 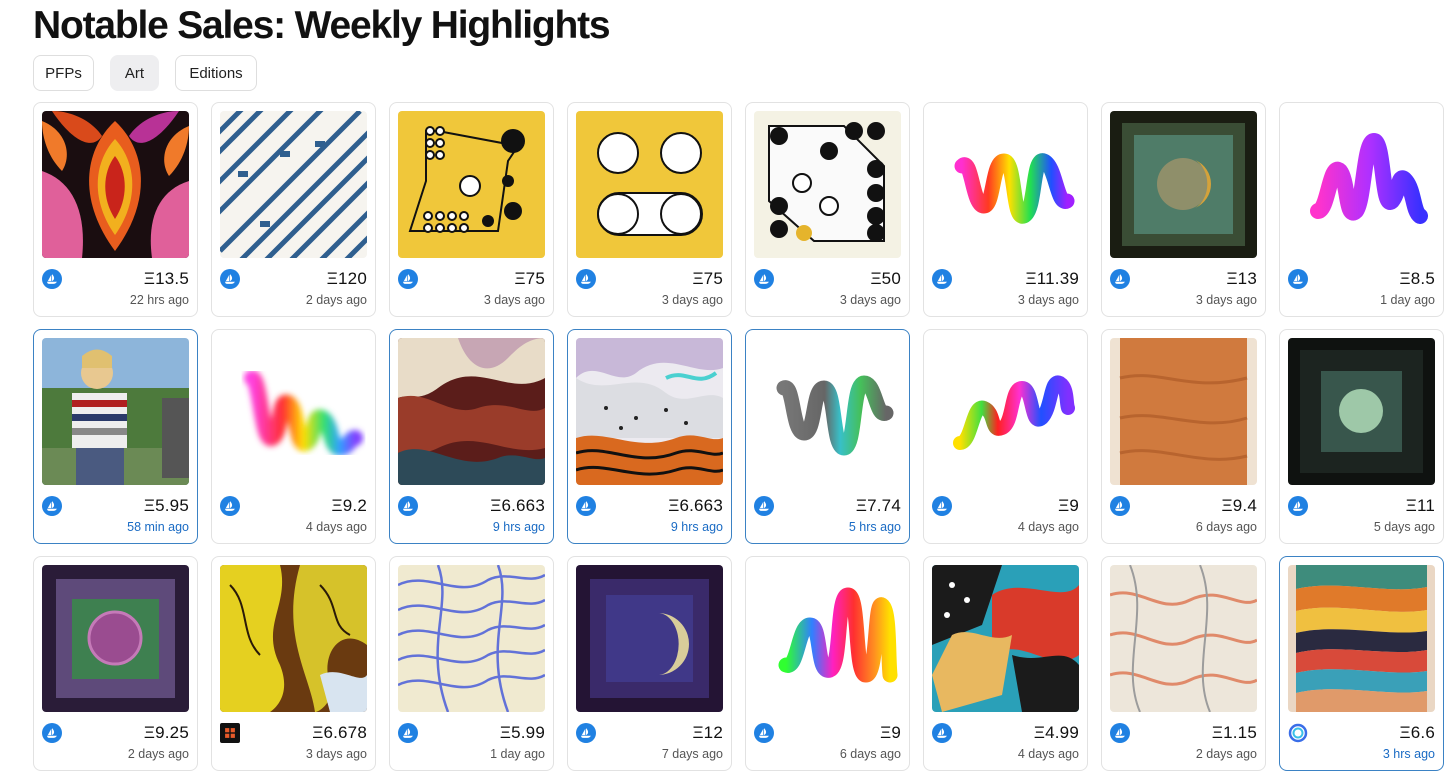 I want to click on sale-time: 58 min ago, so click(x=158, y=527).